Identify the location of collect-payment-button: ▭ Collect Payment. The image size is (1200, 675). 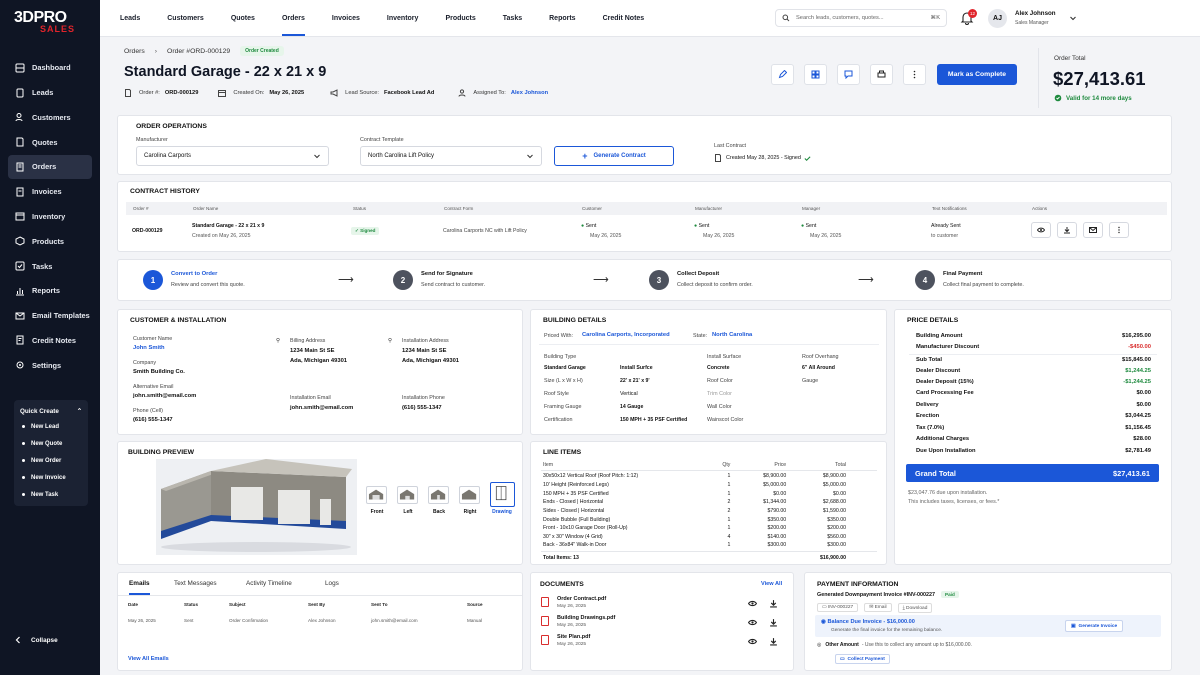
(862, 659).